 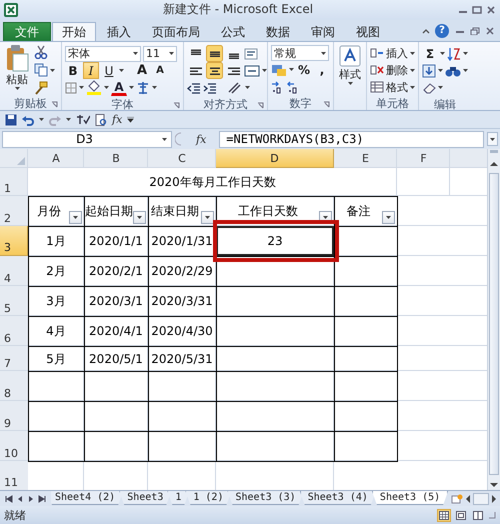 I want to click on align-middle-button, so click(x=214, y=53).